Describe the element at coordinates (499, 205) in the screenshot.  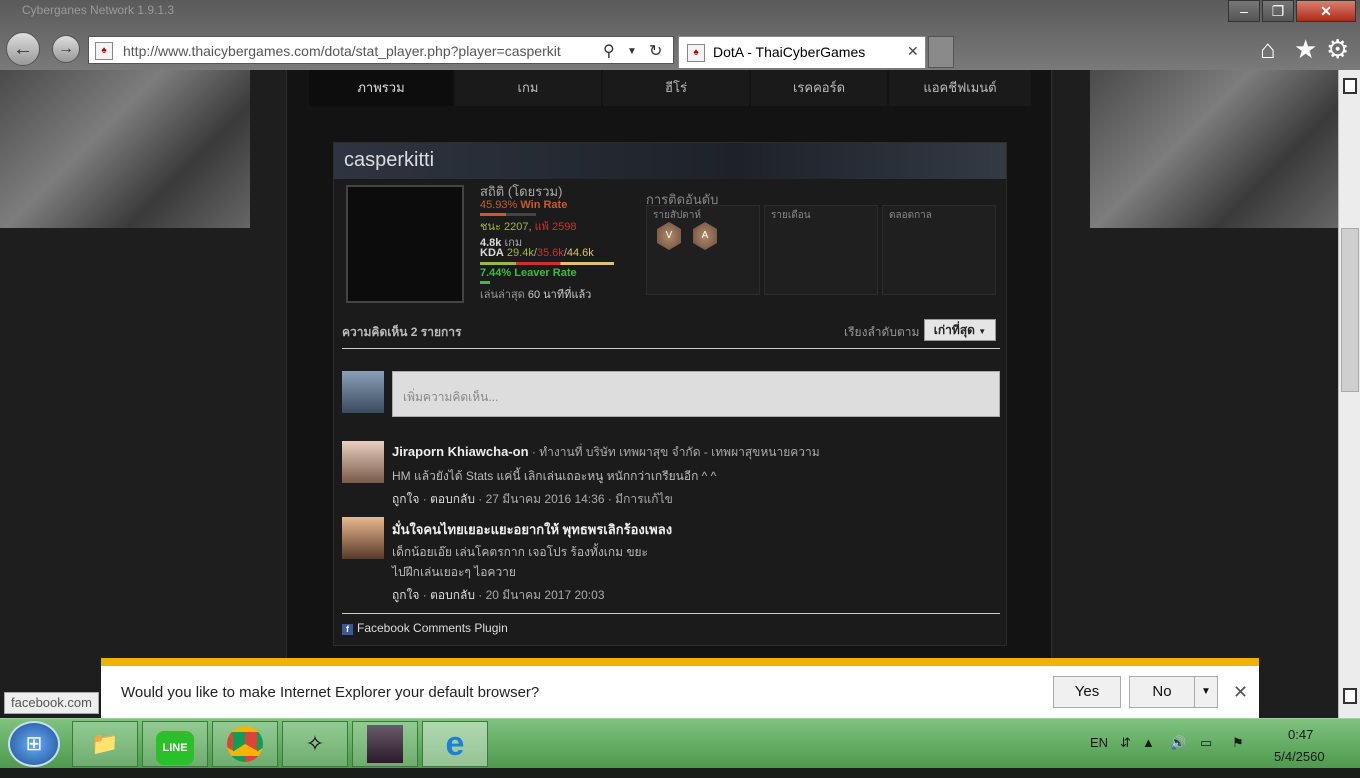
I see `win-rate-value: 45.93%` at that location.